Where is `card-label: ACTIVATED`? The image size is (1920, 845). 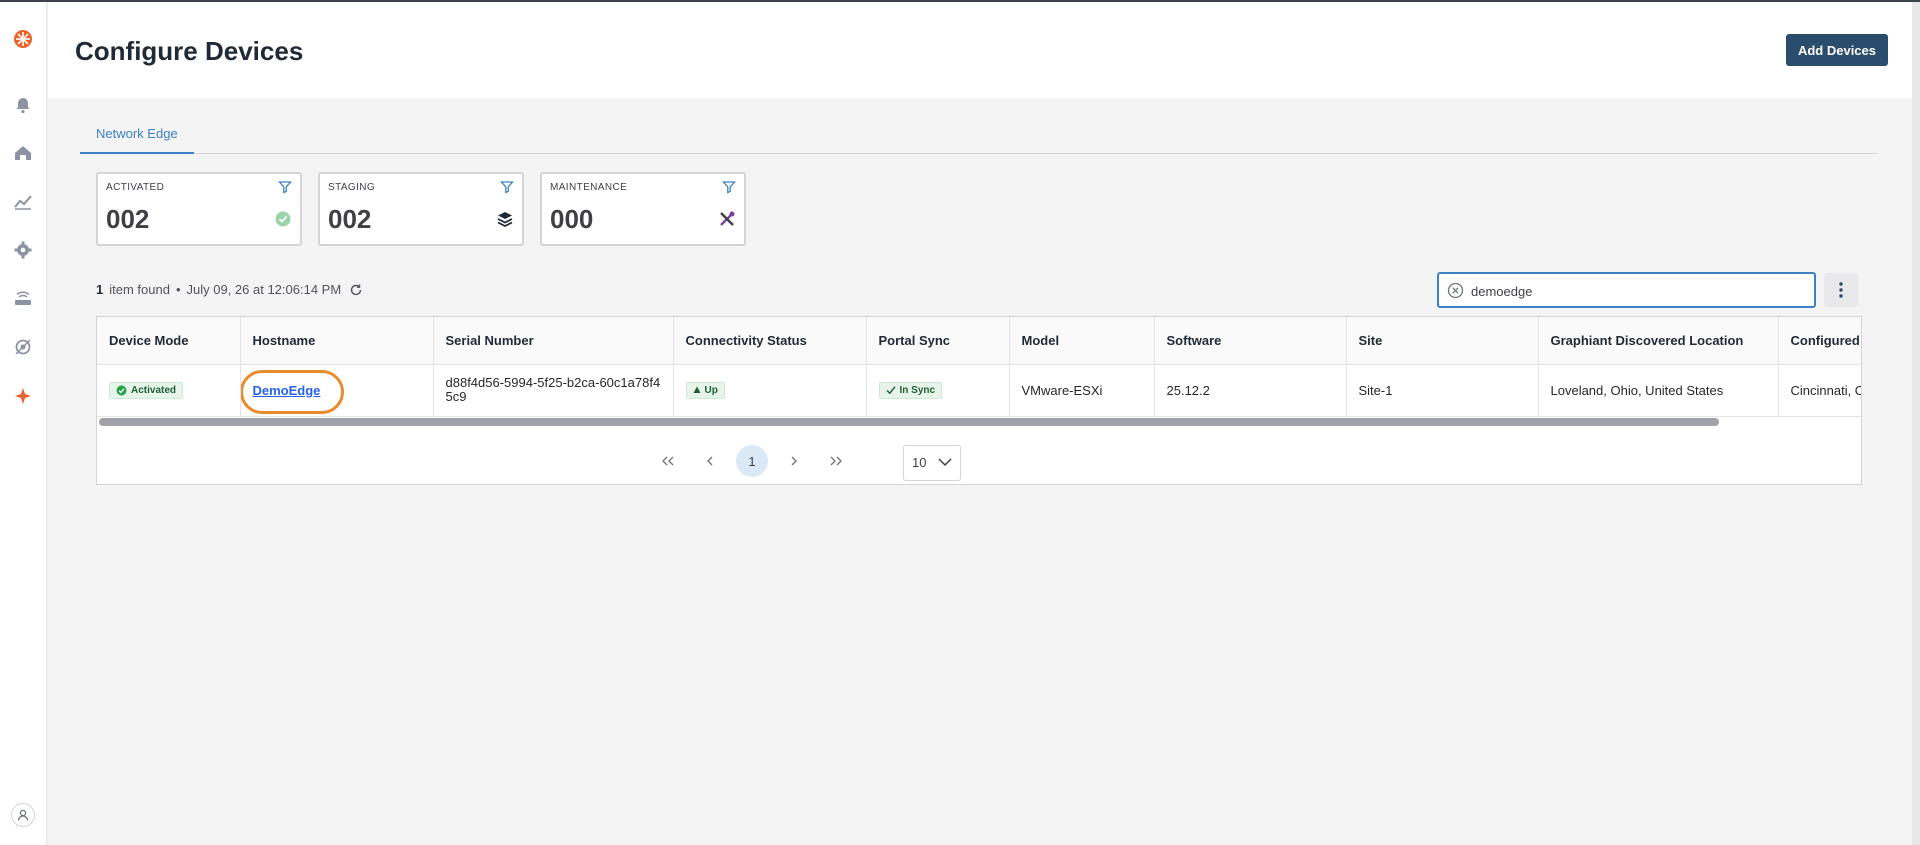 card-label: ACTIVATED is located at coordinates (135, 187).